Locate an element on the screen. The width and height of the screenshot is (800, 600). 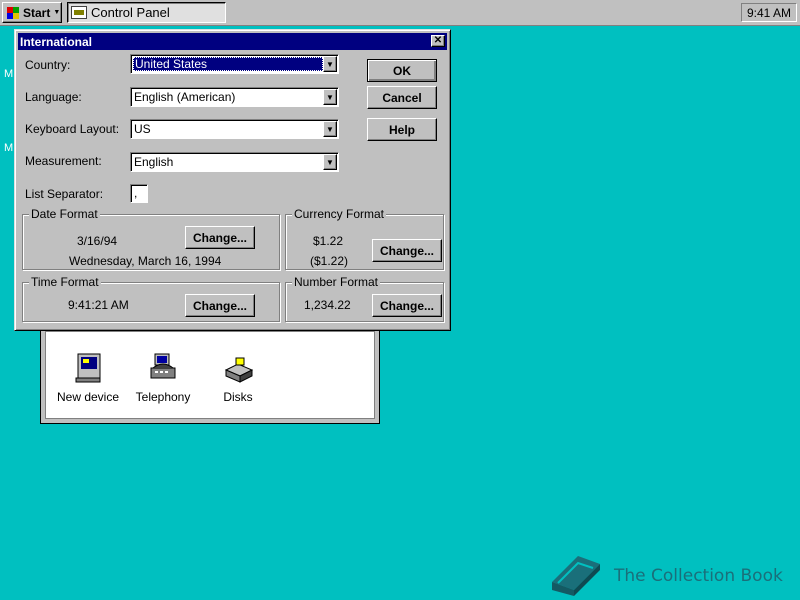
country-label: Country: is located at coordinates (48, 65).